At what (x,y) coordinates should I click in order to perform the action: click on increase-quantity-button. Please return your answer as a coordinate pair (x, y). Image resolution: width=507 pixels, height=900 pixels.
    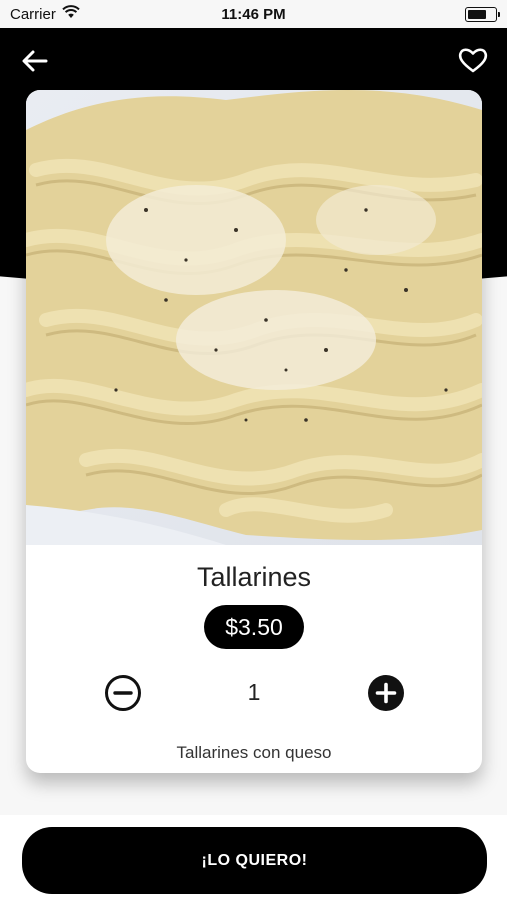
    Looking at the image, I should click on (386, 693).